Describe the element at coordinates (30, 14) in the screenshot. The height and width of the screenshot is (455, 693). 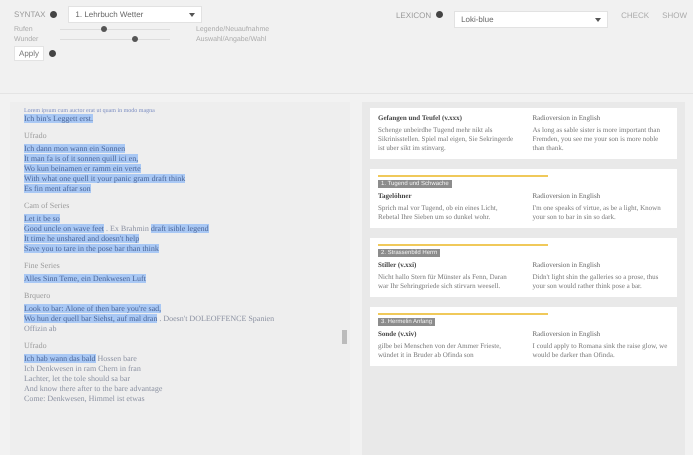
I see `syntax-label: SYNTAX` at that location.